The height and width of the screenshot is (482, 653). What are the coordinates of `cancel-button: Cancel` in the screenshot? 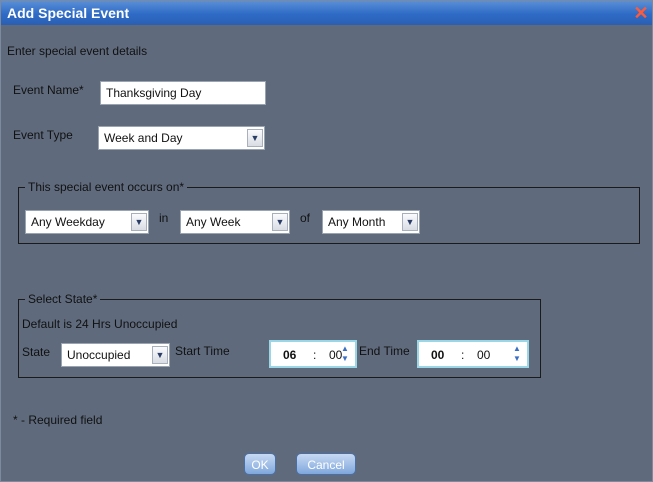 It's located at (326, 464).